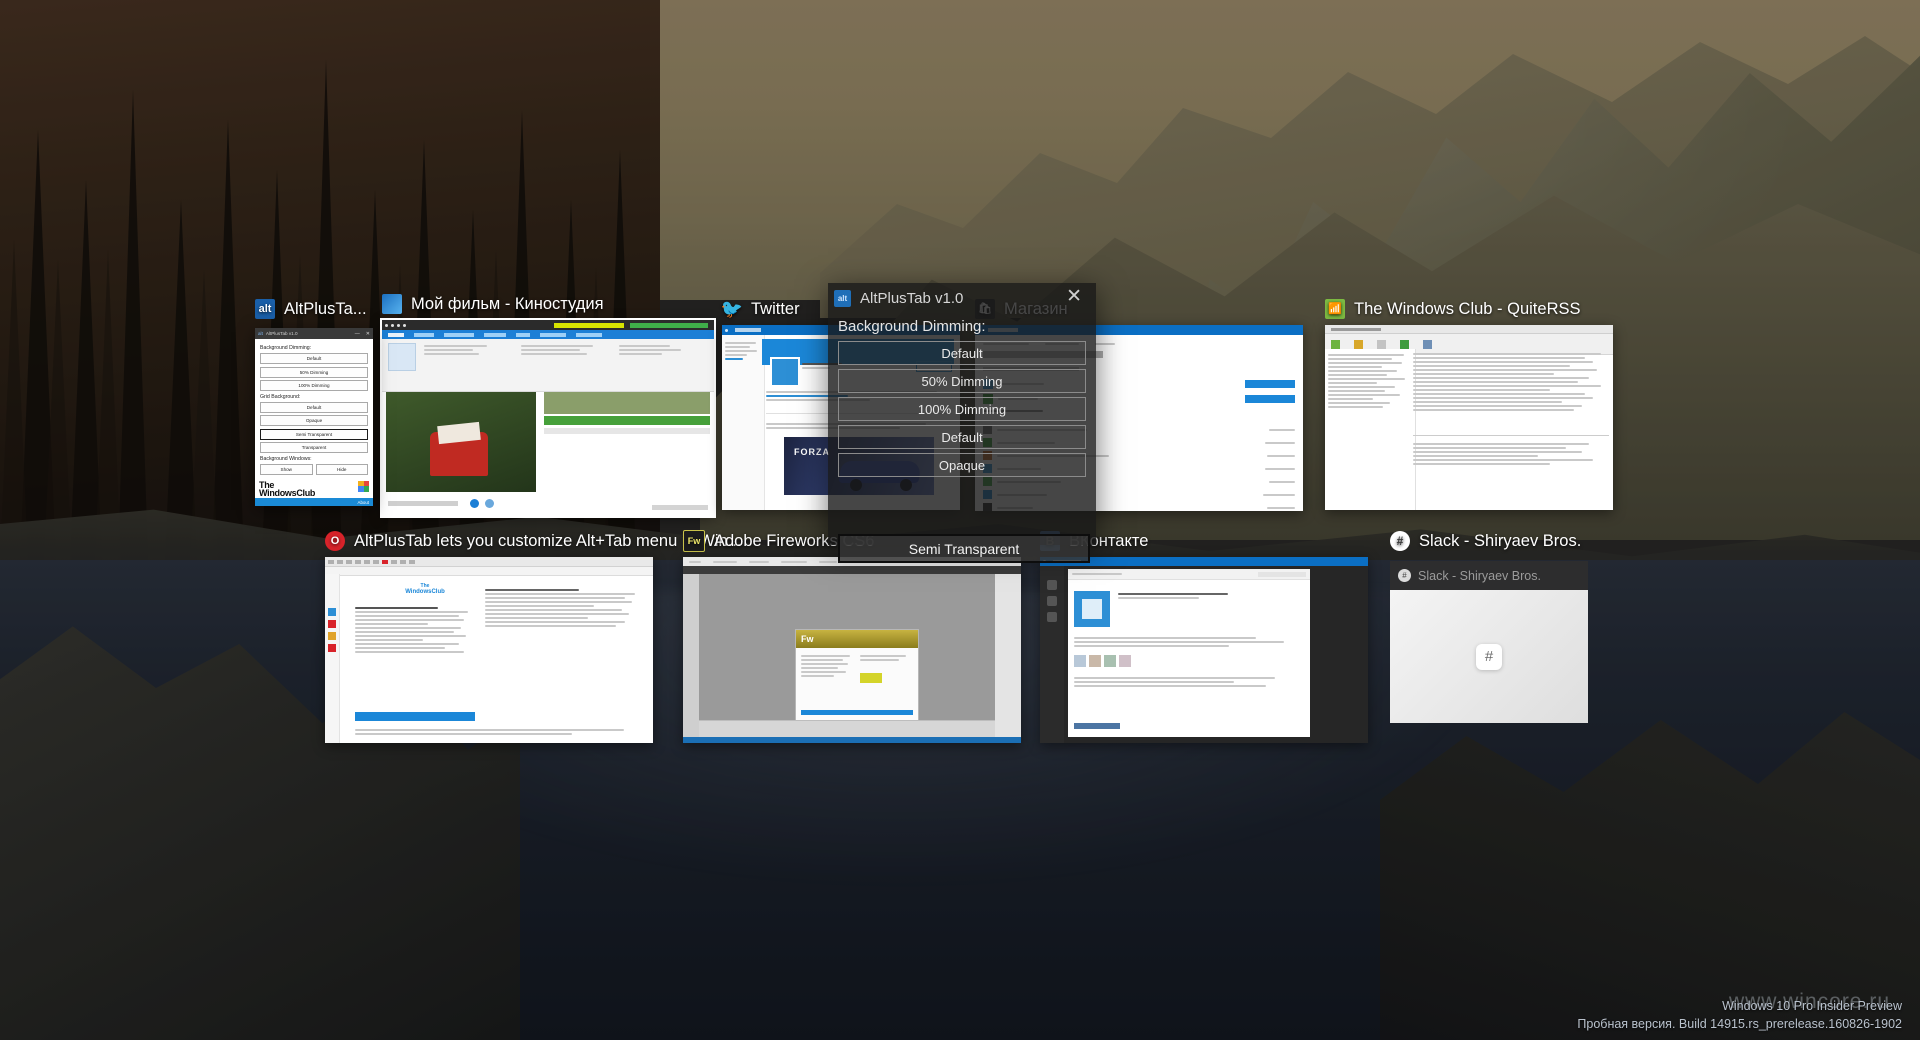  Describe the element at coordinates (1335, 309) in the screenshot. I see `quiterss-icon: 📶` at that location.